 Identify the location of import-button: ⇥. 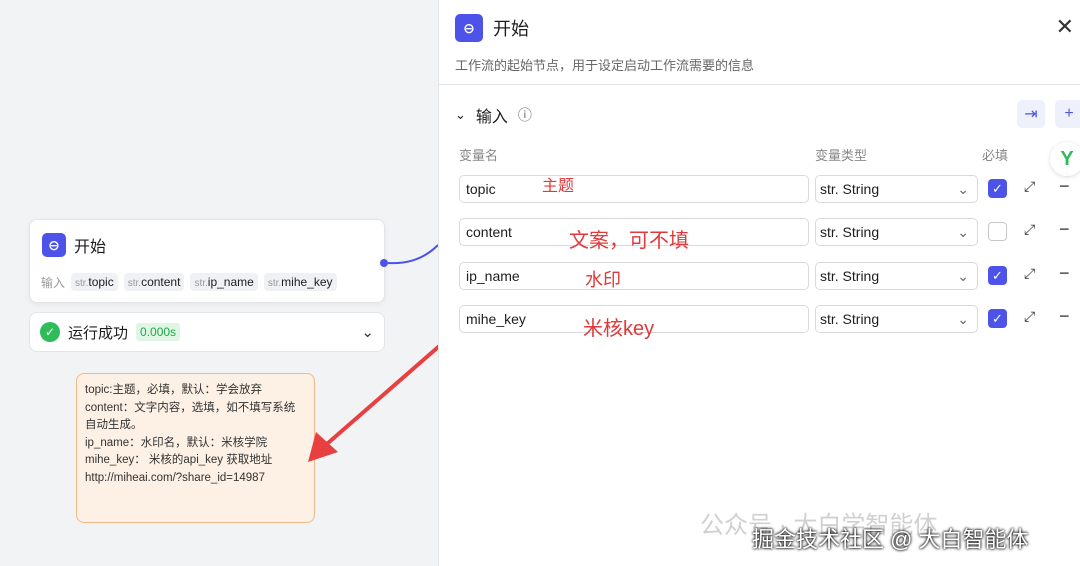
(1031, 114).